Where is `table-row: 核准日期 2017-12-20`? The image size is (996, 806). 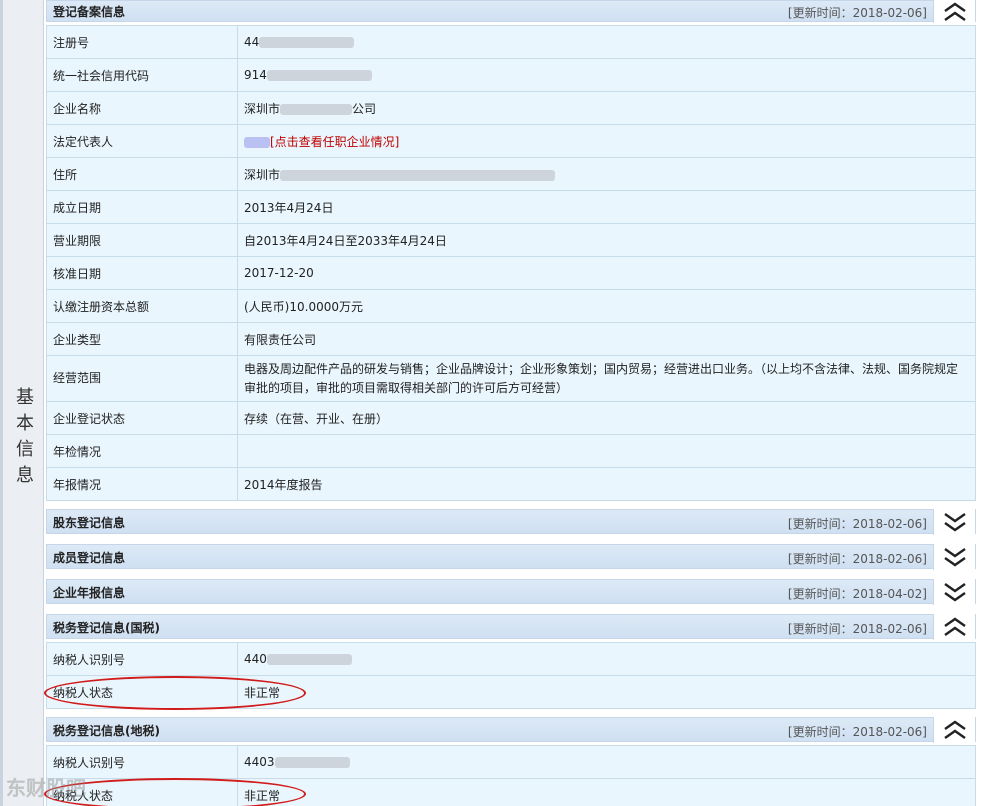
table-row: 核准日期 2017-12-20 is located at coordinates (511, 273).